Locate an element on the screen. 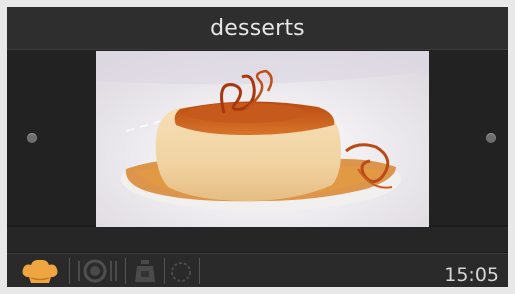 This screenshot has width=515, height=294. previous-dot-icon is located at coordinates (32, 138).